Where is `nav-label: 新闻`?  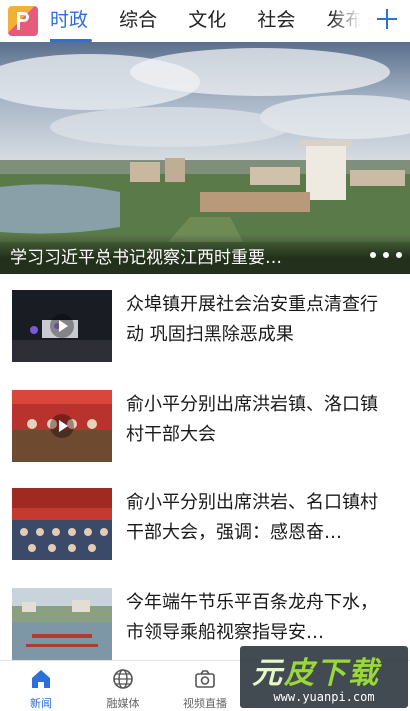 nav-label: 新闻 is located at coordinates (41, 703).